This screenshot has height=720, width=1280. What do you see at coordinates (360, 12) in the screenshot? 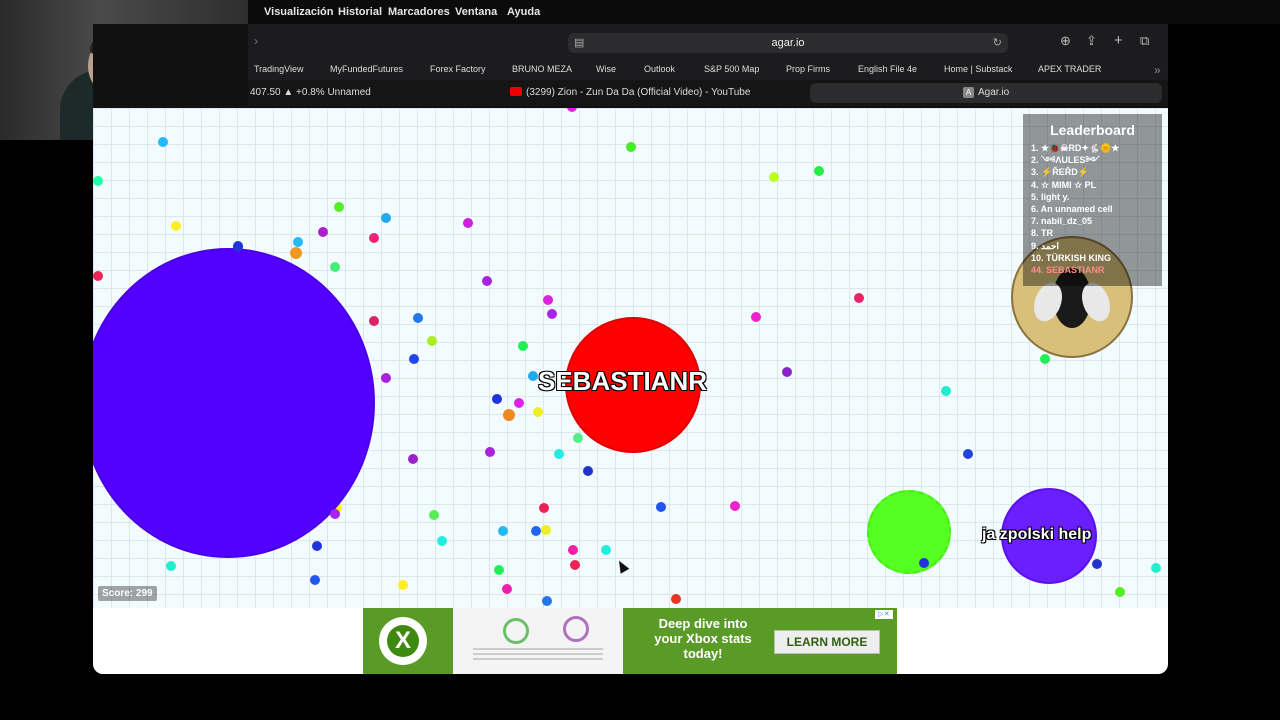
I see `menu-historial: Historial` at bounding box center [360, 12].